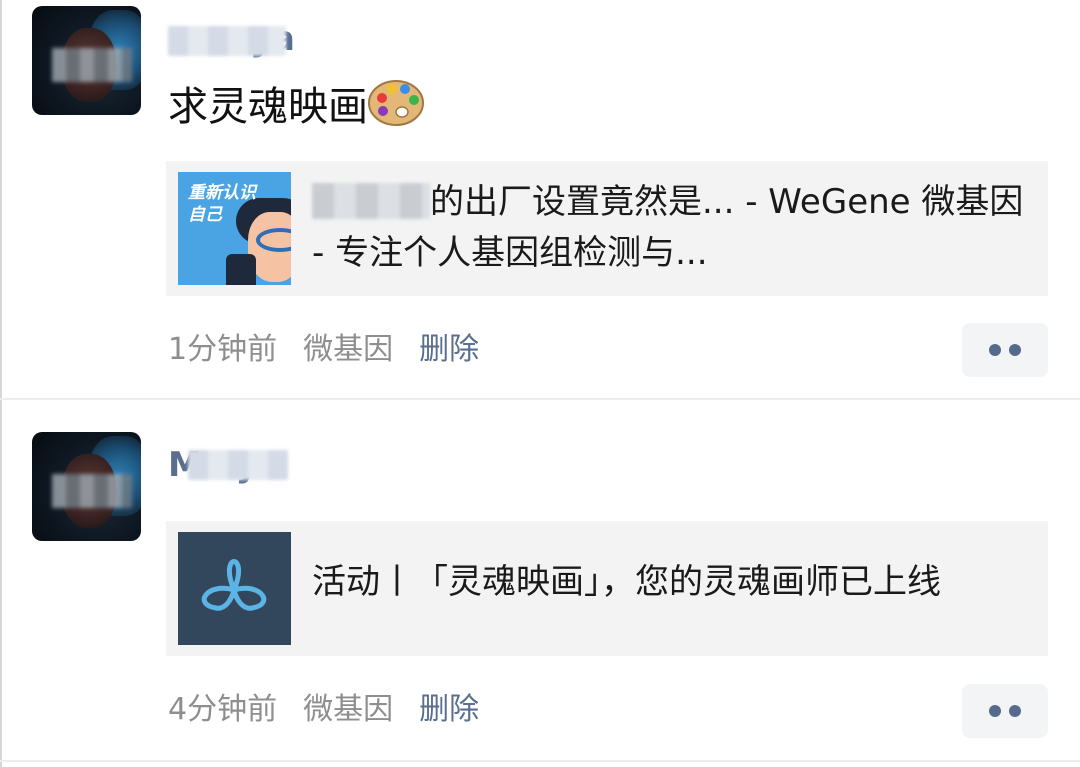 The height and width of the screenshot is (767, 1080). I want to click on username: aya, so click(231, 39).